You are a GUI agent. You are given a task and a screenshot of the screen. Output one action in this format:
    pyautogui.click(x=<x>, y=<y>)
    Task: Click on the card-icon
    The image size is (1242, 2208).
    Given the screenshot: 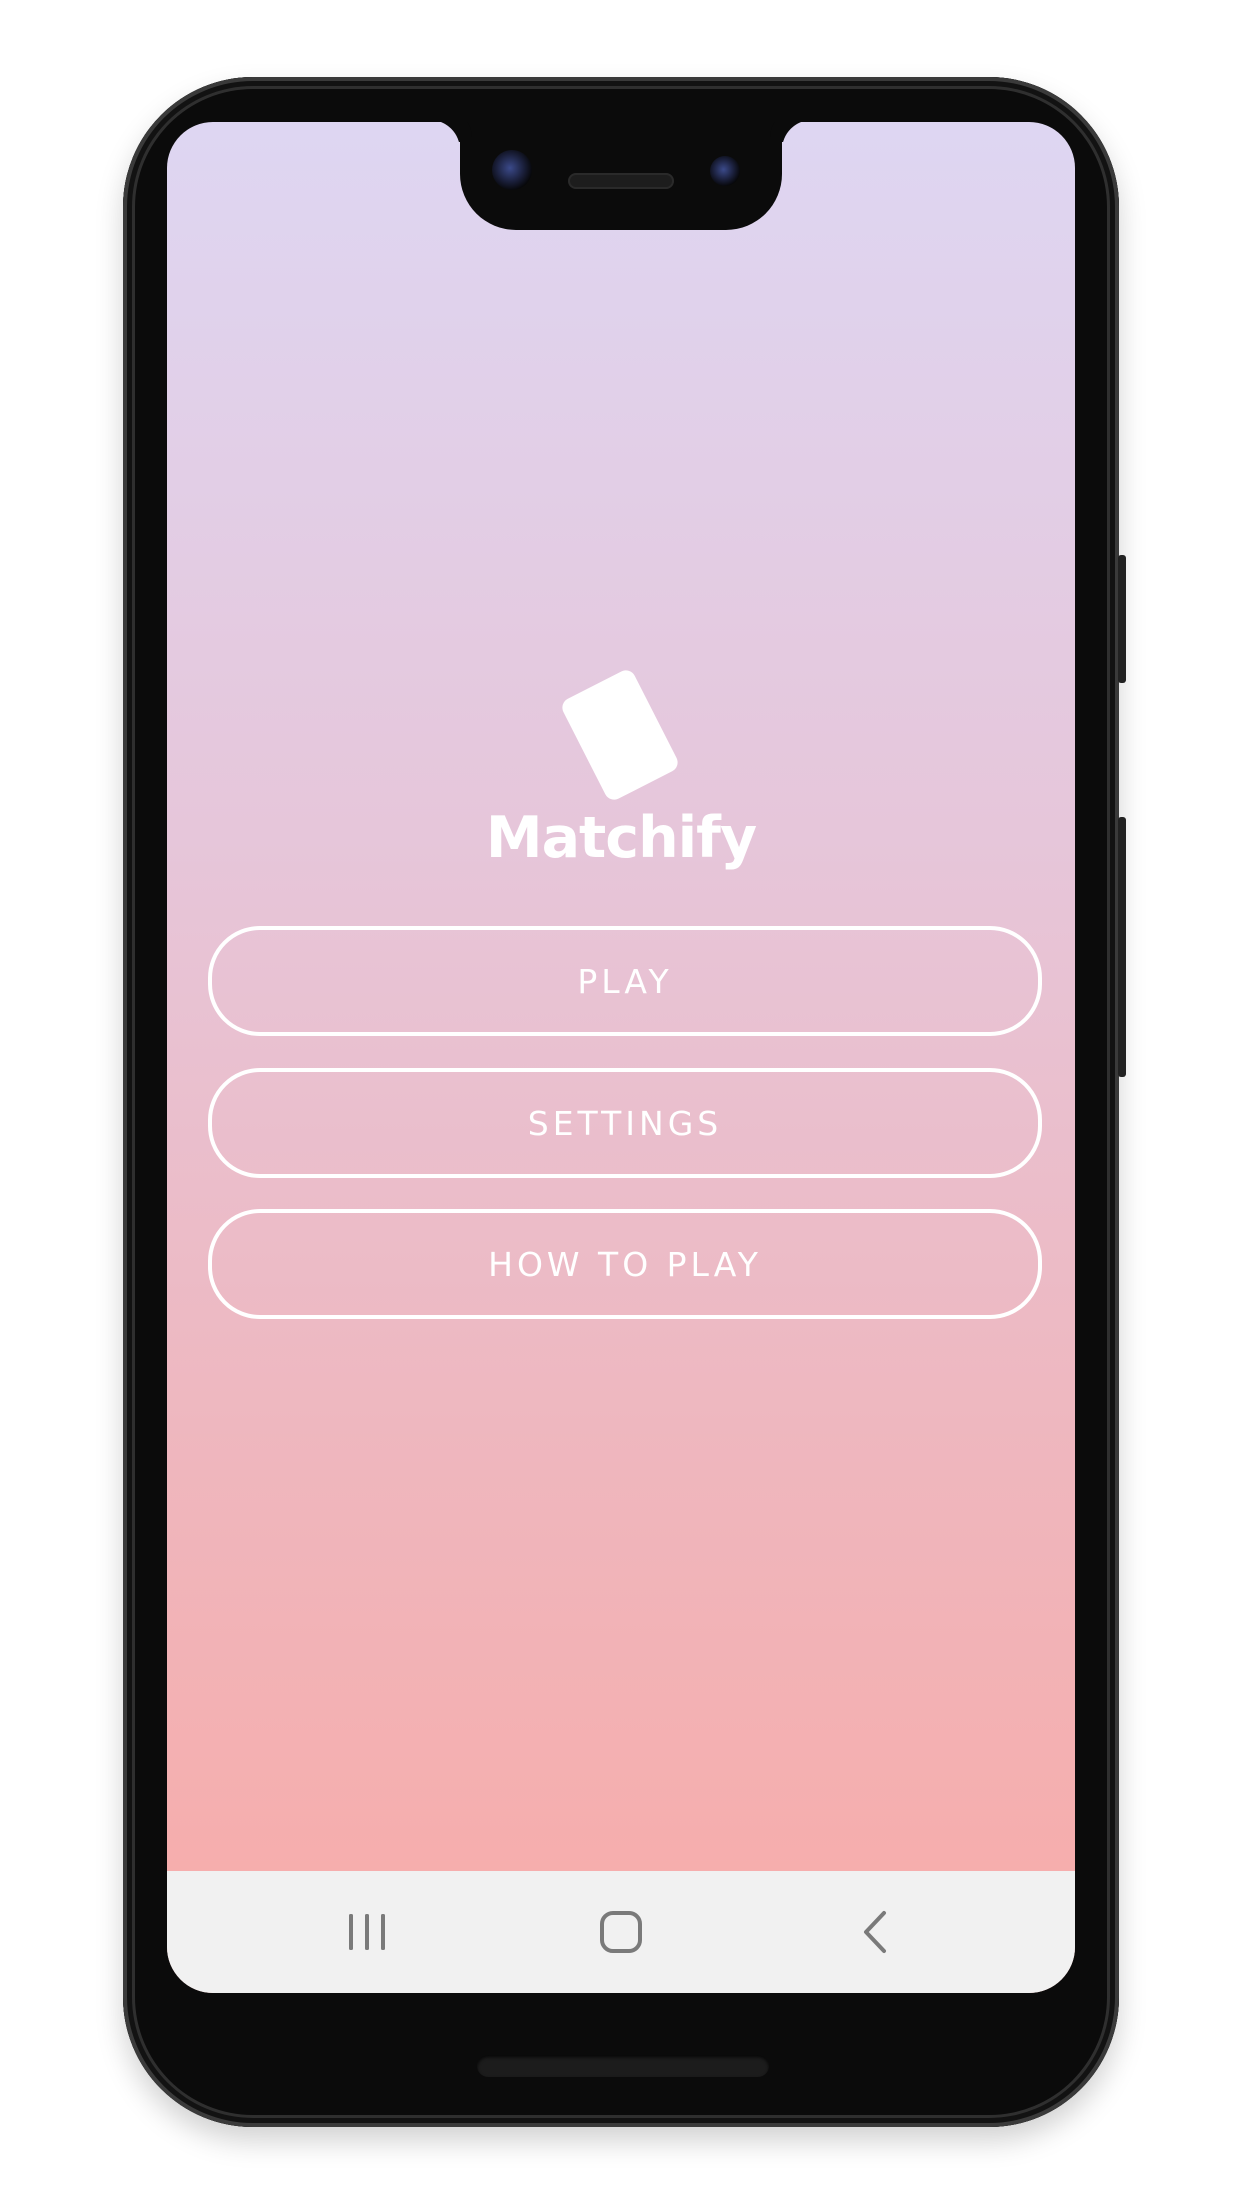 What is the action you would take?
    pyautogui.click(x=620, y=735)
    